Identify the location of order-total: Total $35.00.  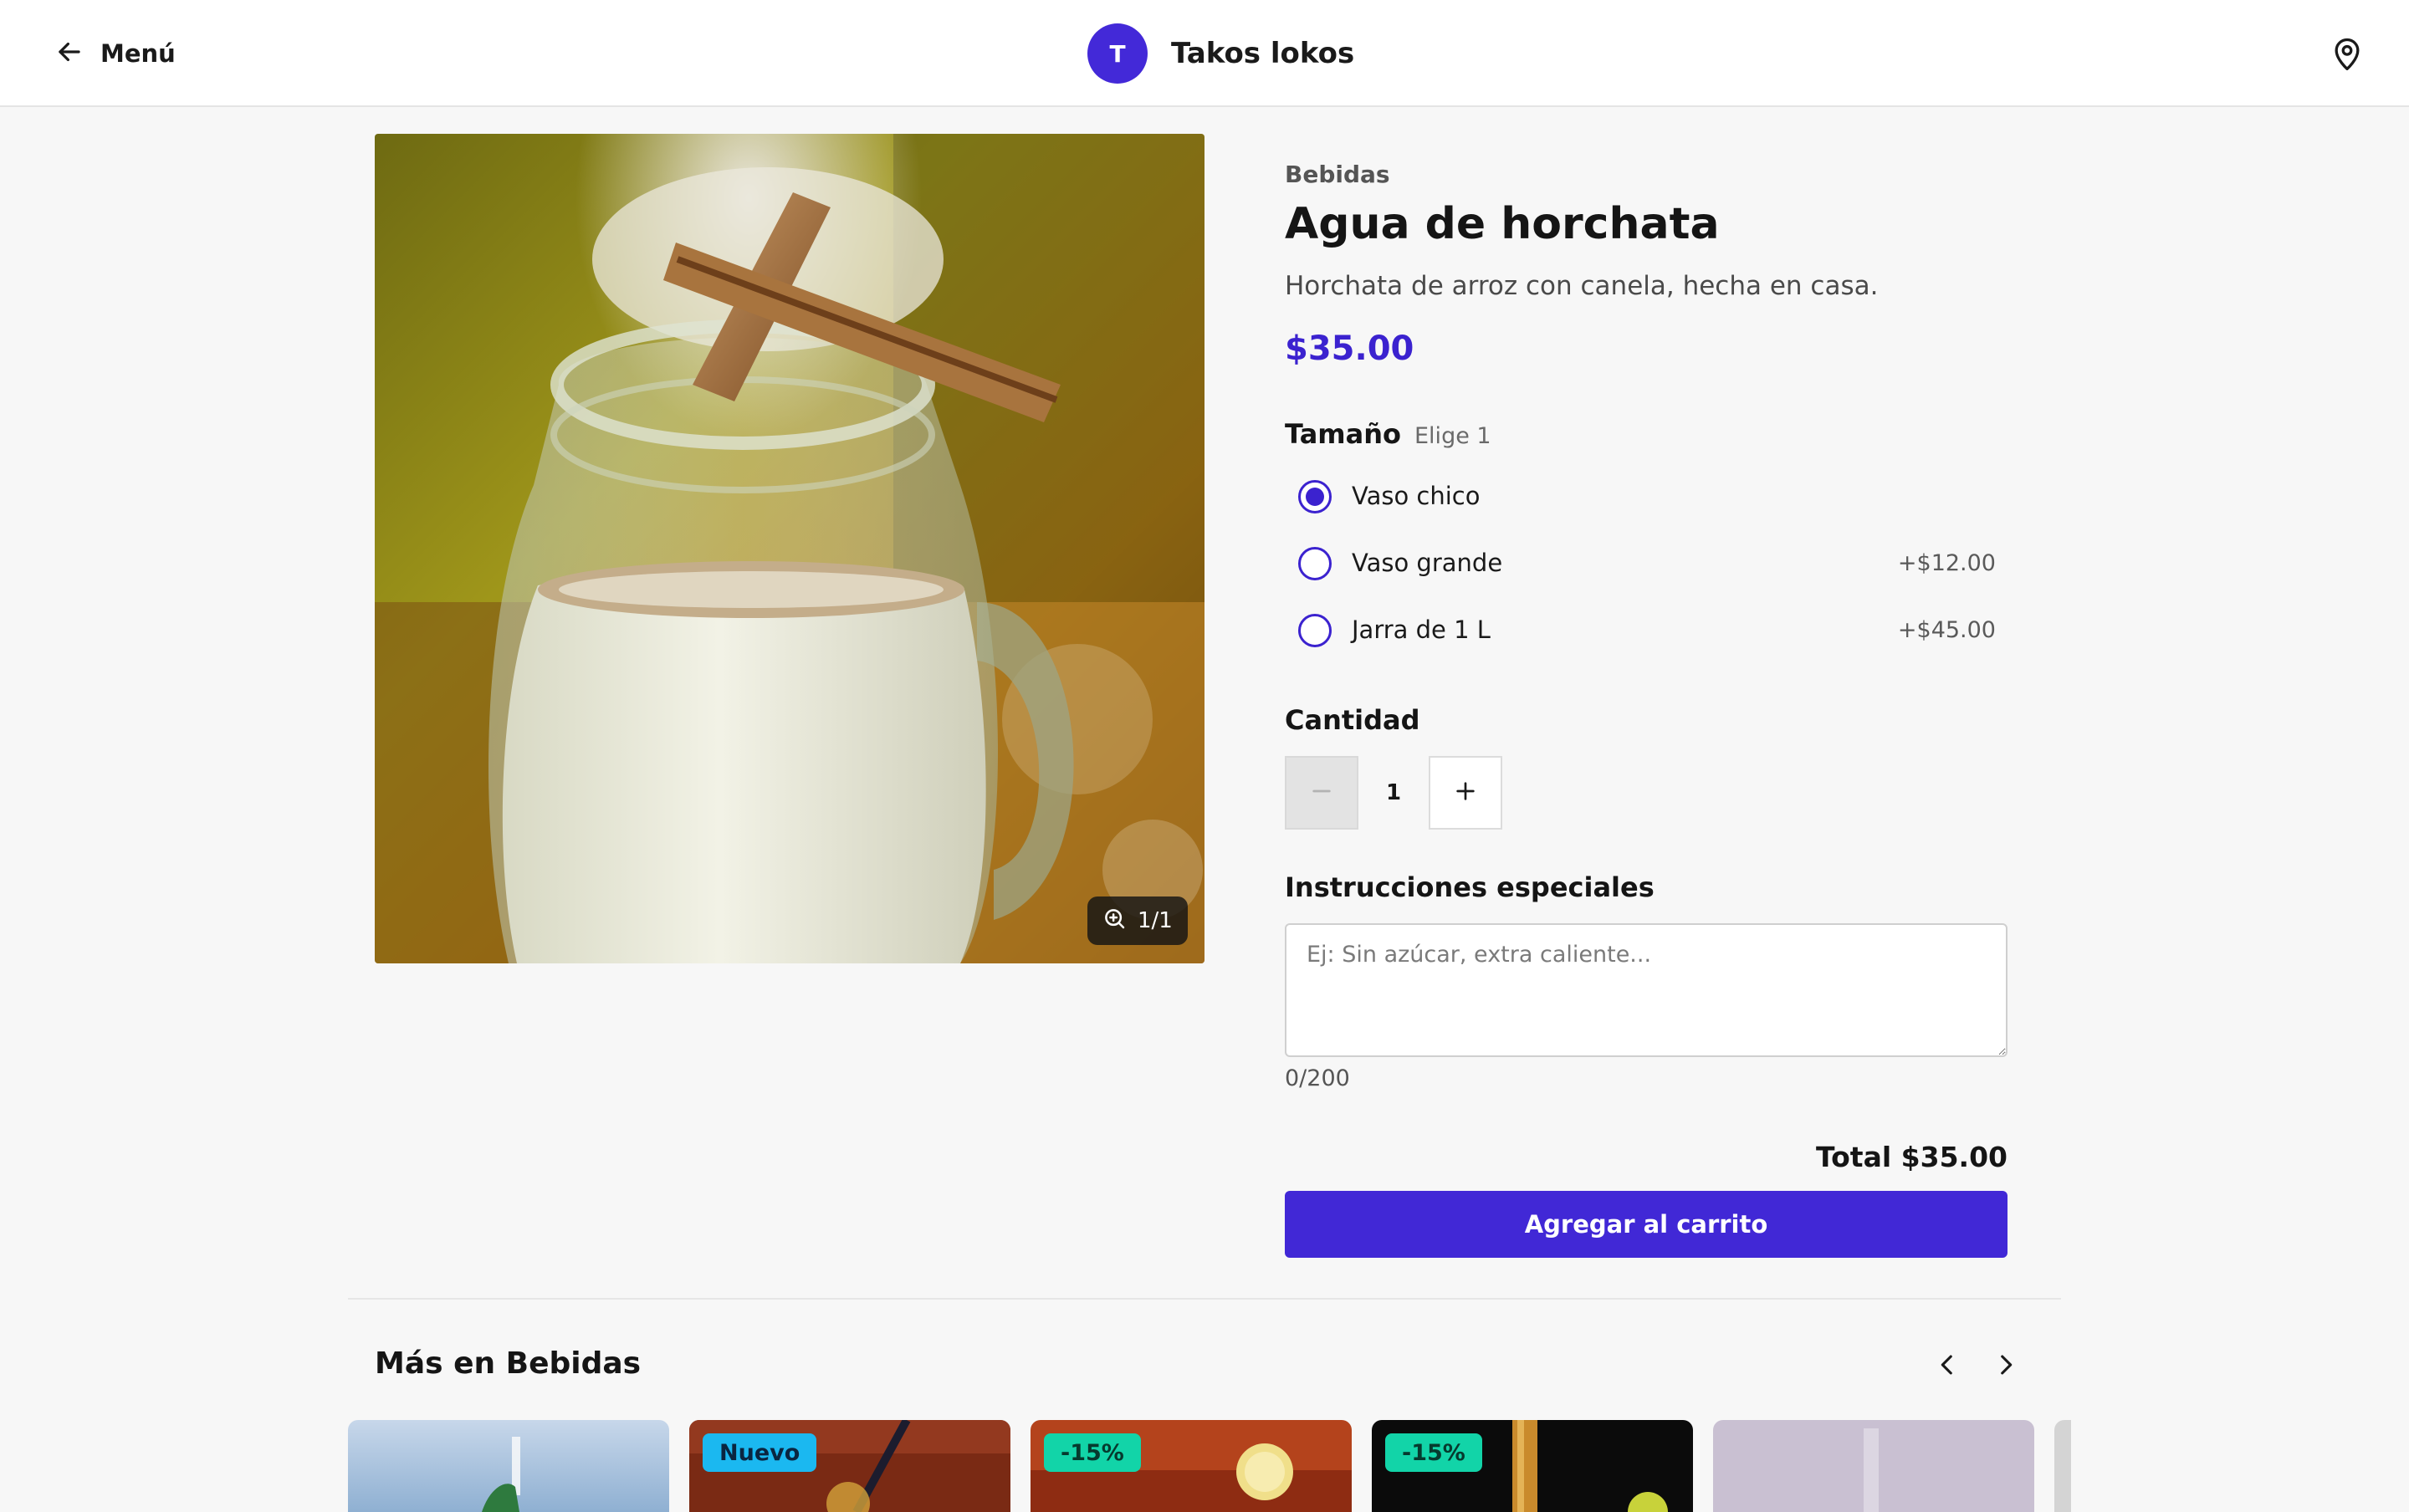
(1912, 1157).